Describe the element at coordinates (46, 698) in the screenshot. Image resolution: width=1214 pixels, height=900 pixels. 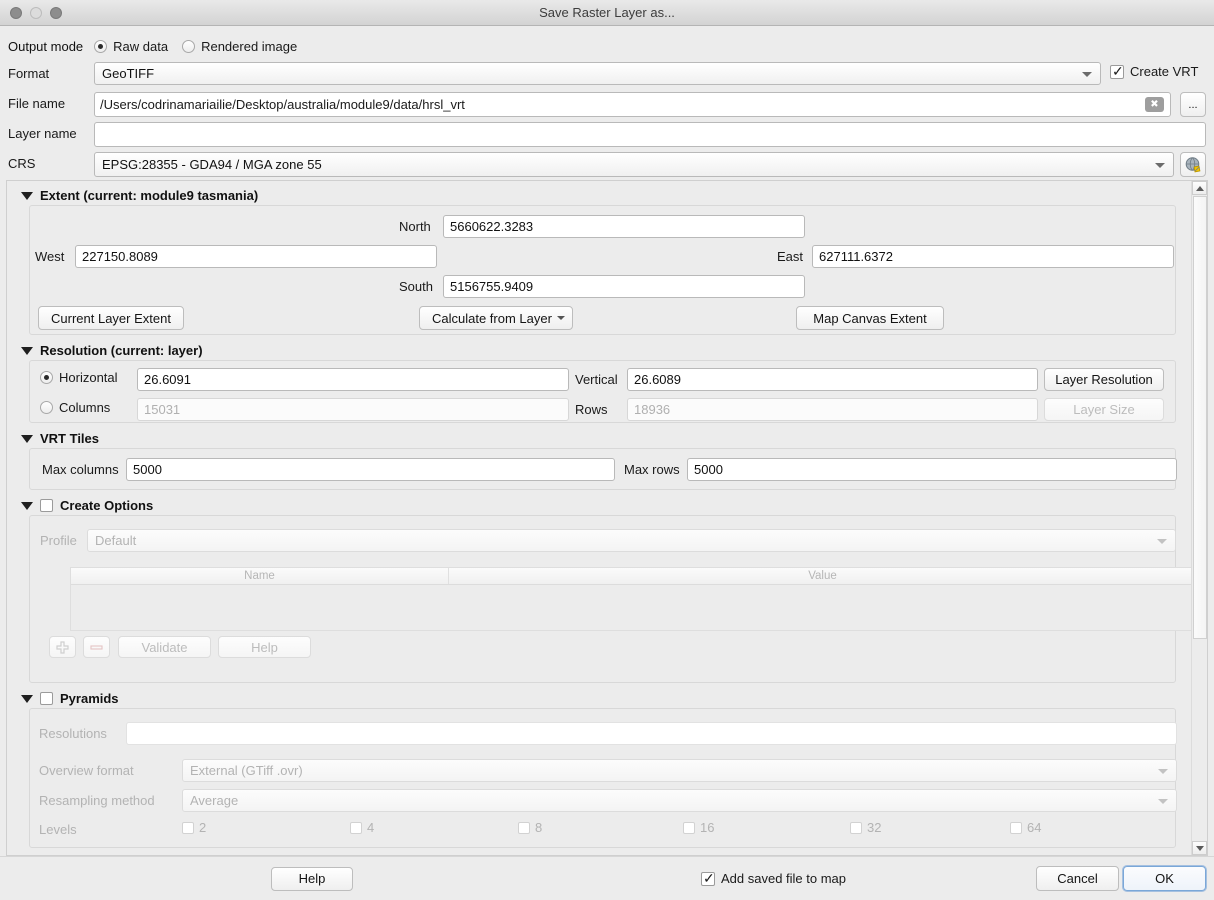
I see `pyramids-checkbox` at that location.